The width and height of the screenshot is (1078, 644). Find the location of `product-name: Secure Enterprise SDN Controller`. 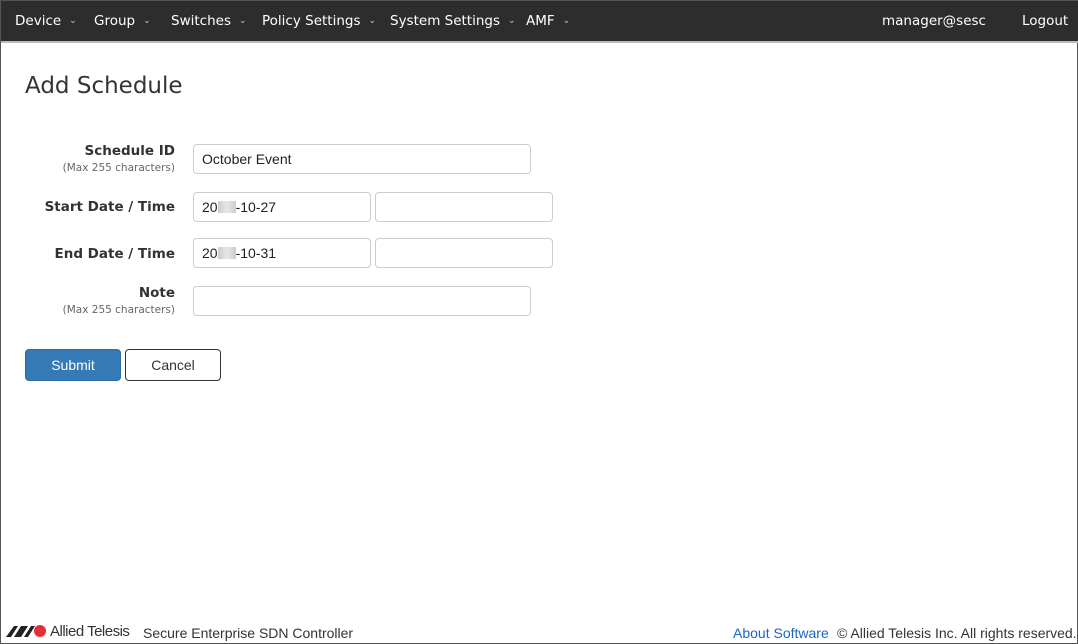

product-name: Secure Enterprise SDN Controller is located at coordinates (248, 633).